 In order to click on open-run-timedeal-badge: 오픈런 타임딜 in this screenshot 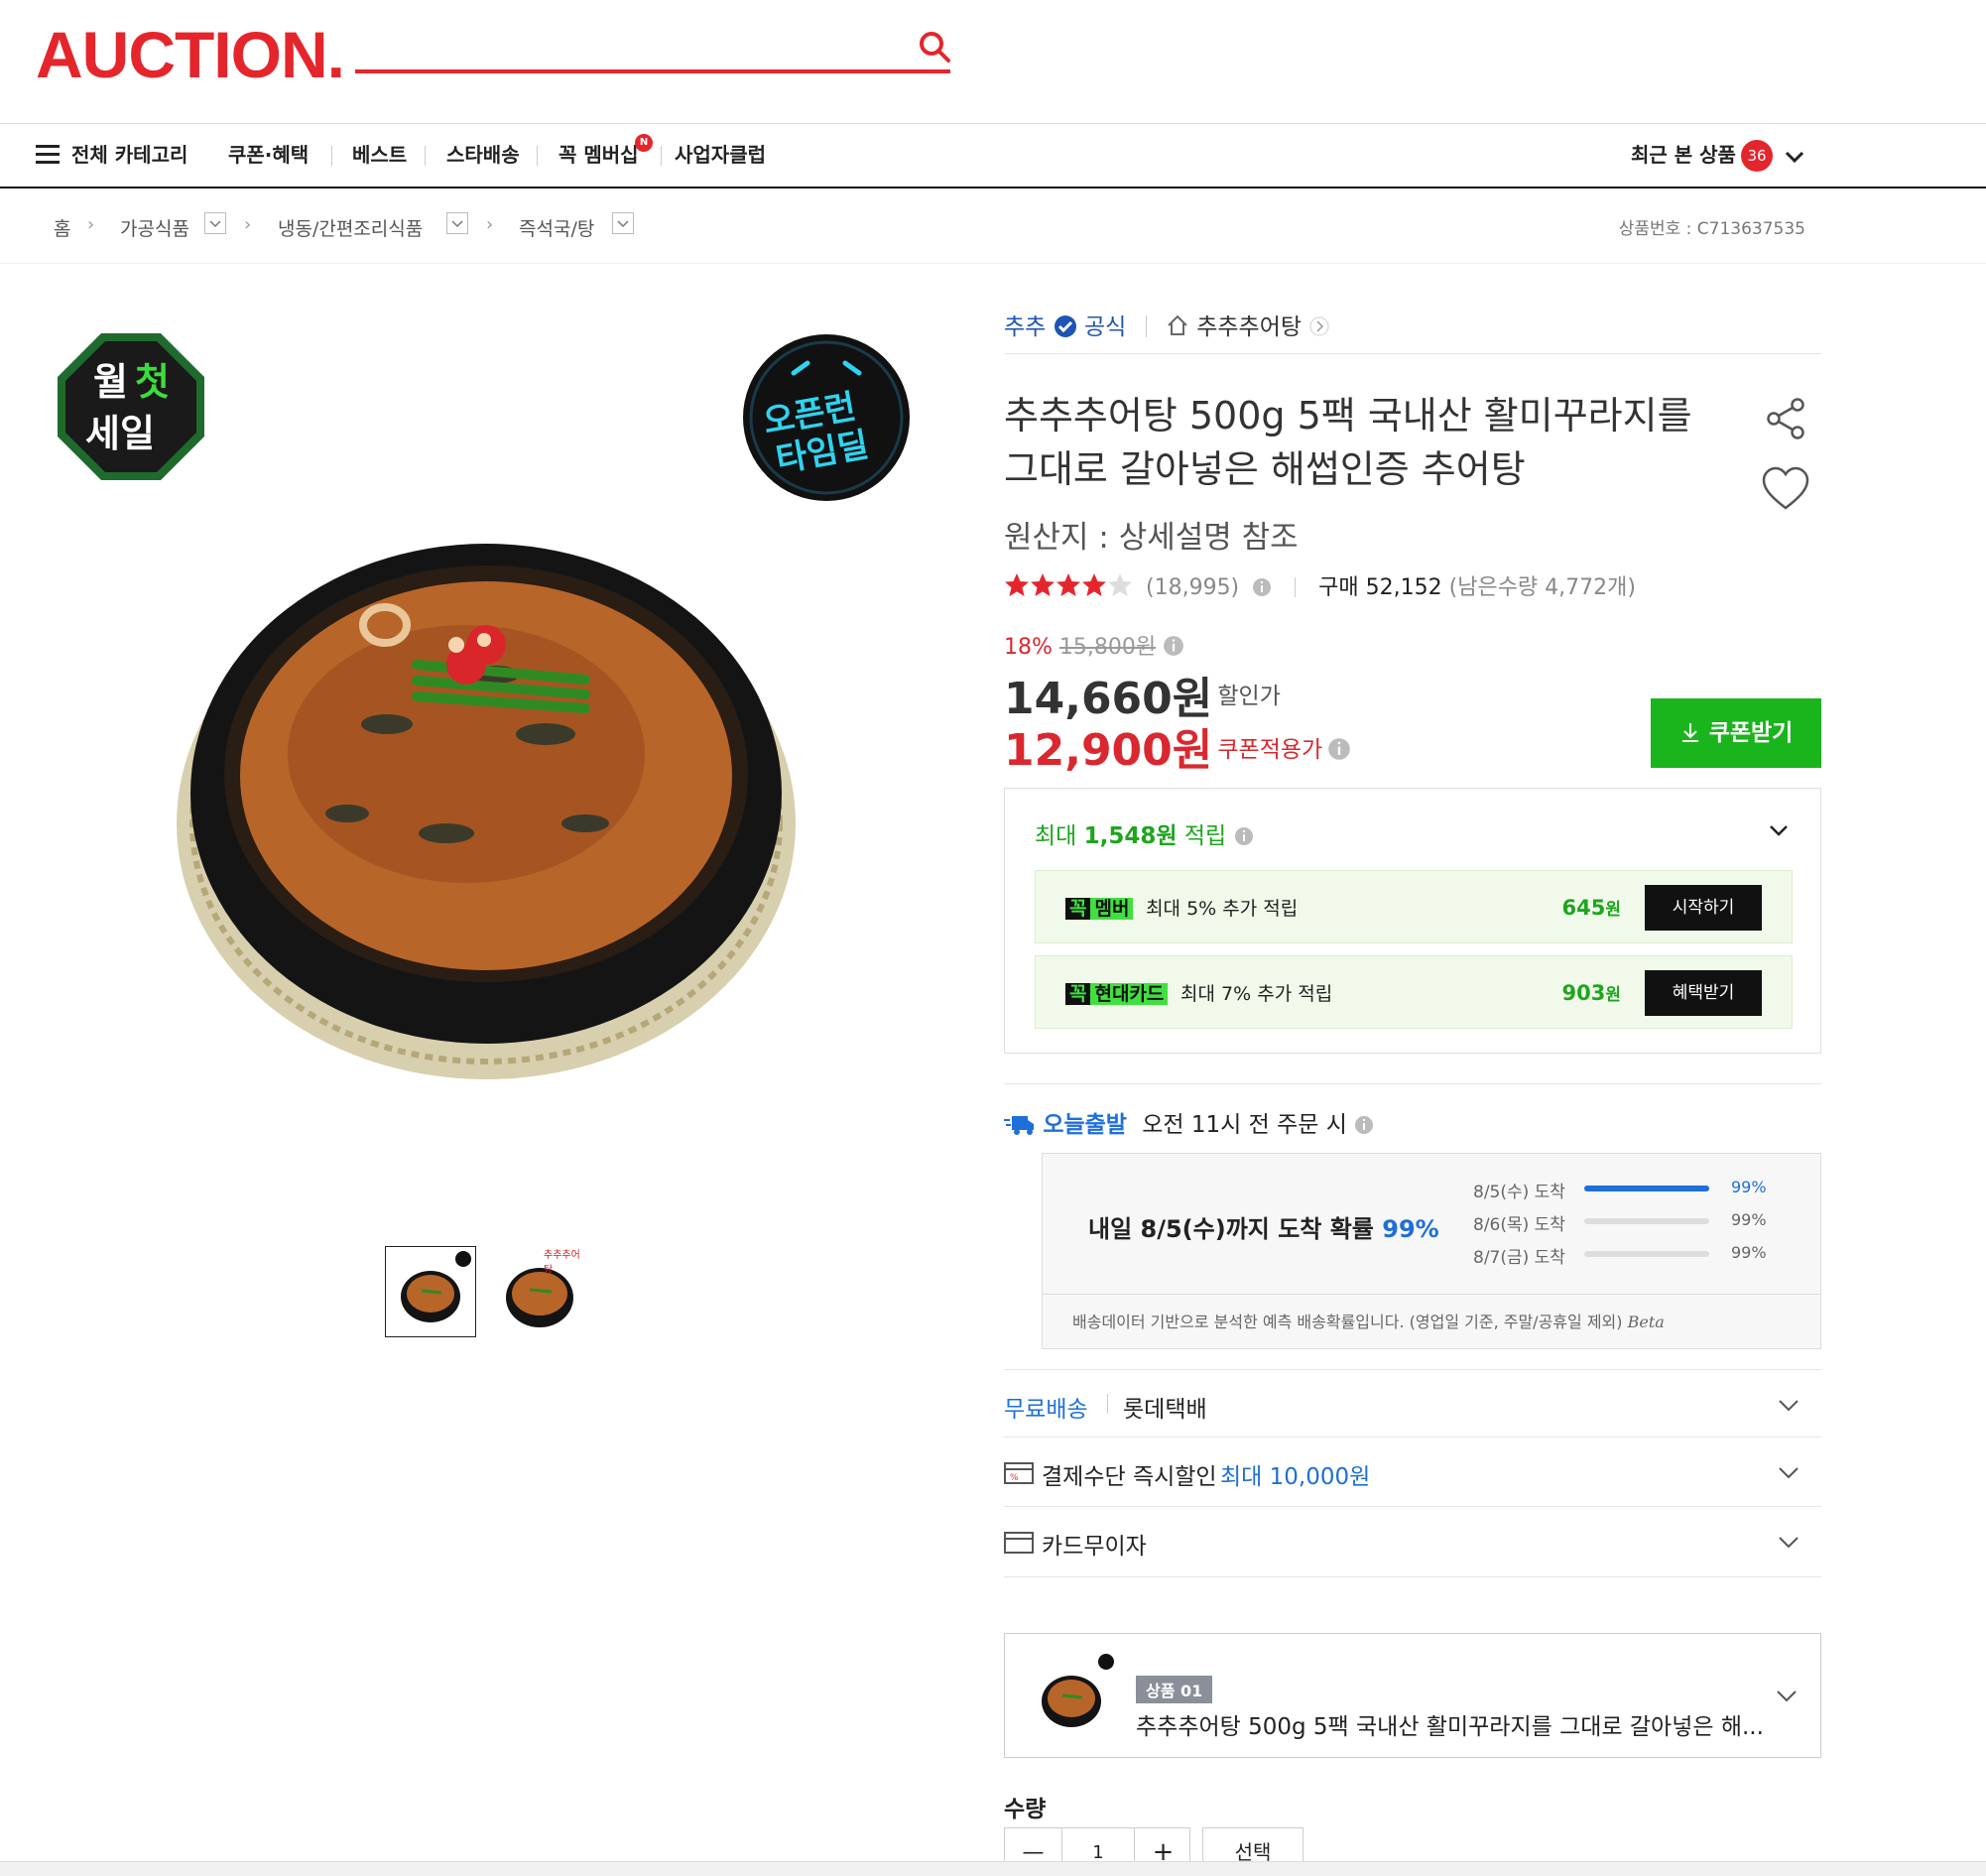, I will do `click(826, 417)`.